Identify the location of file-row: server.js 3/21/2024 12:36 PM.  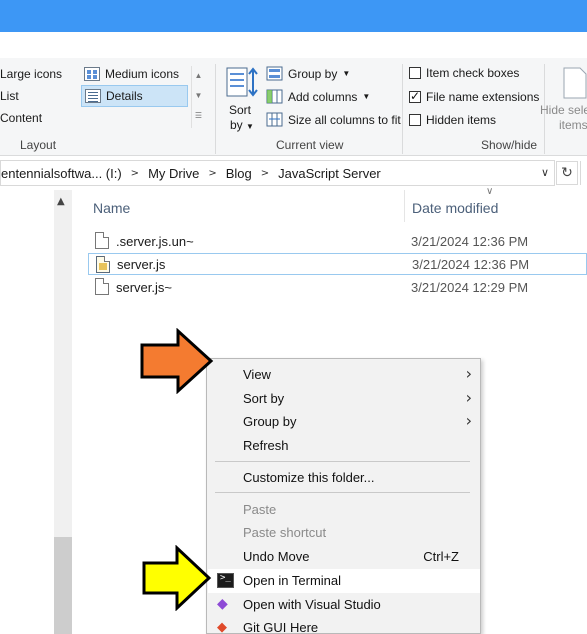
(337, 264).